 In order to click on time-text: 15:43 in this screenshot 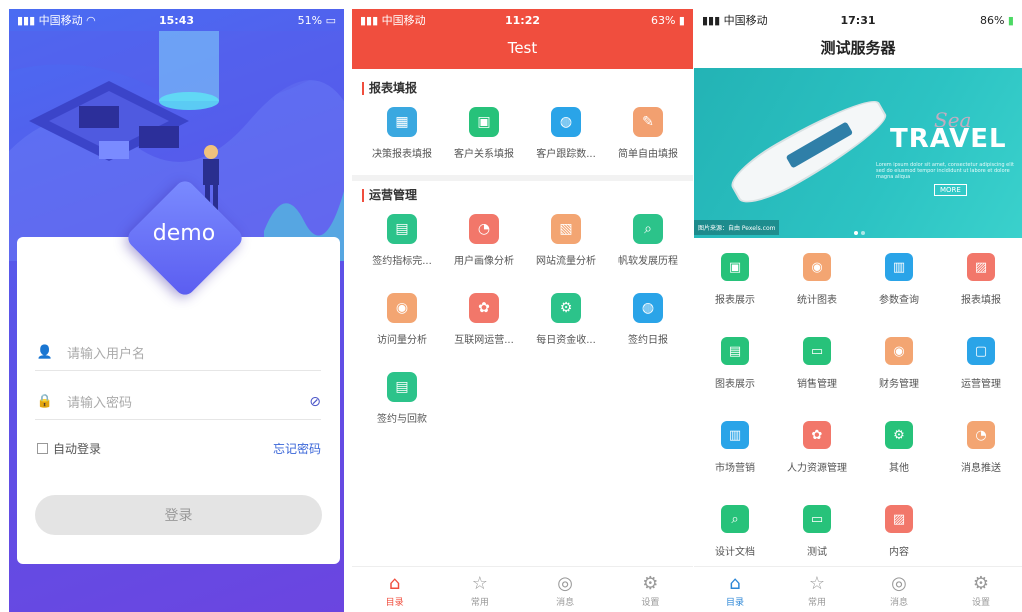, I will do `click(176, 20)`.